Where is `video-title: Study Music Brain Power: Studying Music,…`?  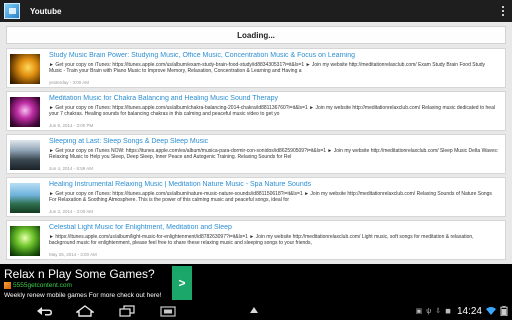 video-title: Study Music Brain Power: Studying Music,… is located at coordinates (274, 55).